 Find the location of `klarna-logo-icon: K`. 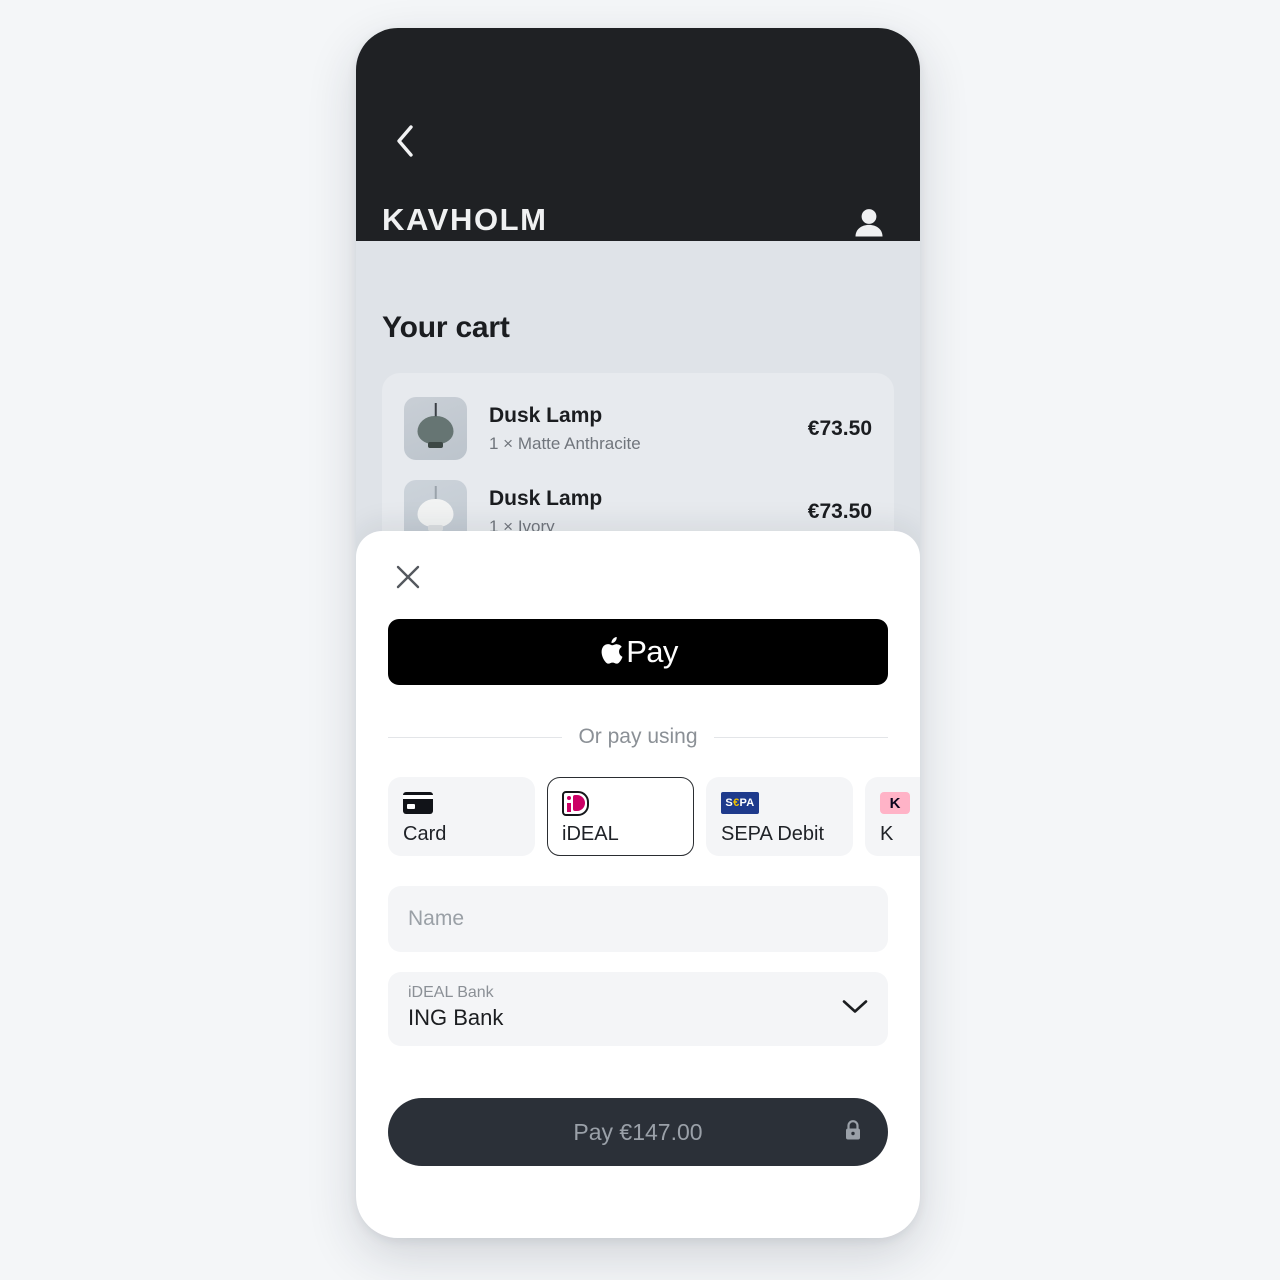

klarna-logo-icon: K is located at coordinates (895, 803).